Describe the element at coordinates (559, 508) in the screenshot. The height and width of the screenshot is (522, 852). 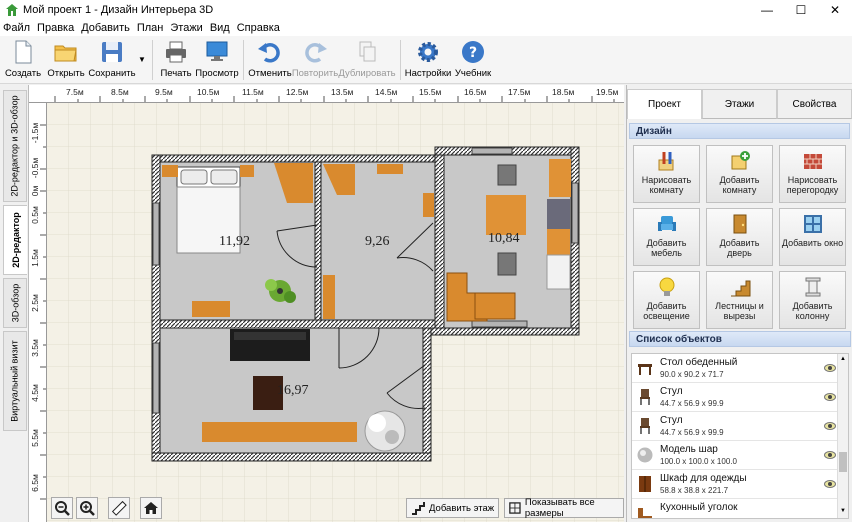
I see `show-all-dimensions-label: Показывать все размеры` at that location.